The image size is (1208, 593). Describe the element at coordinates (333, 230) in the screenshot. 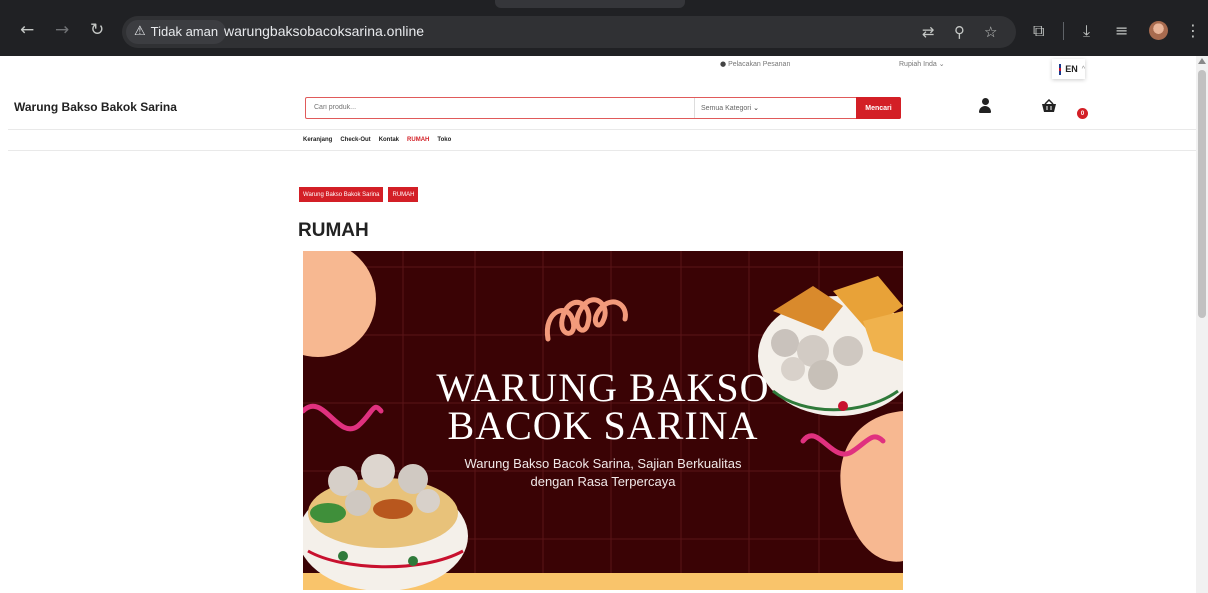

I see `page-title: RUMAH` at that location.